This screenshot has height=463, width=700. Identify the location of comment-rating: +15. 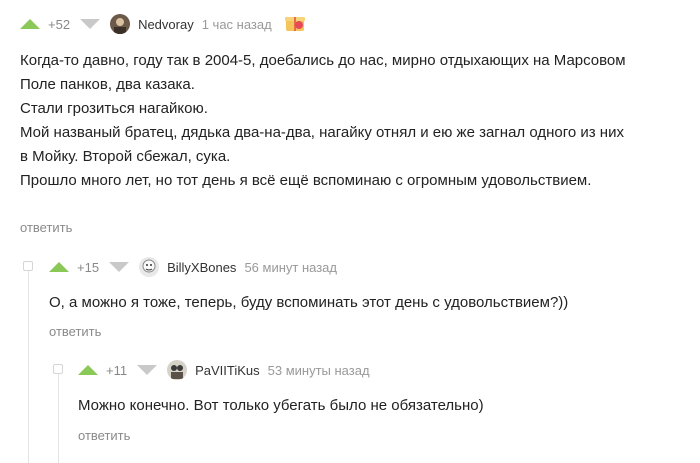
(88, 267).